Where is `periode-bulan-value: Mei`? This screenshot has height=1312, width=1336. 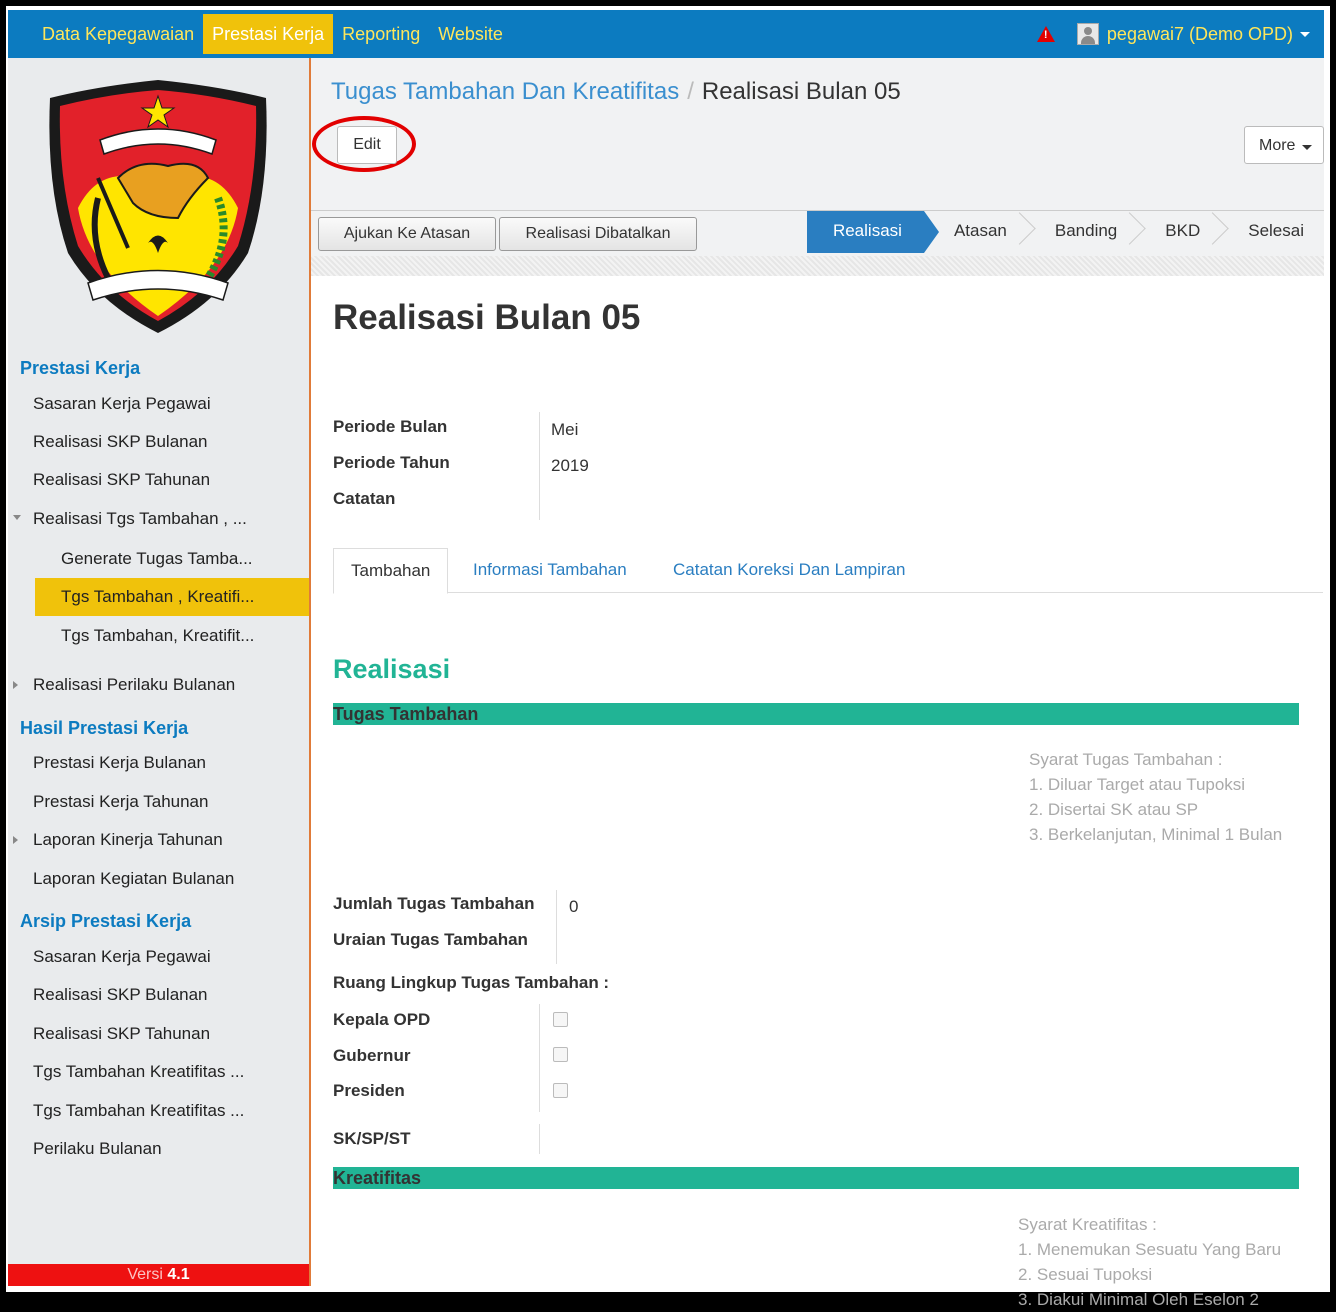
periode-bulan-value: Mei is located at coordinates (565, 429).